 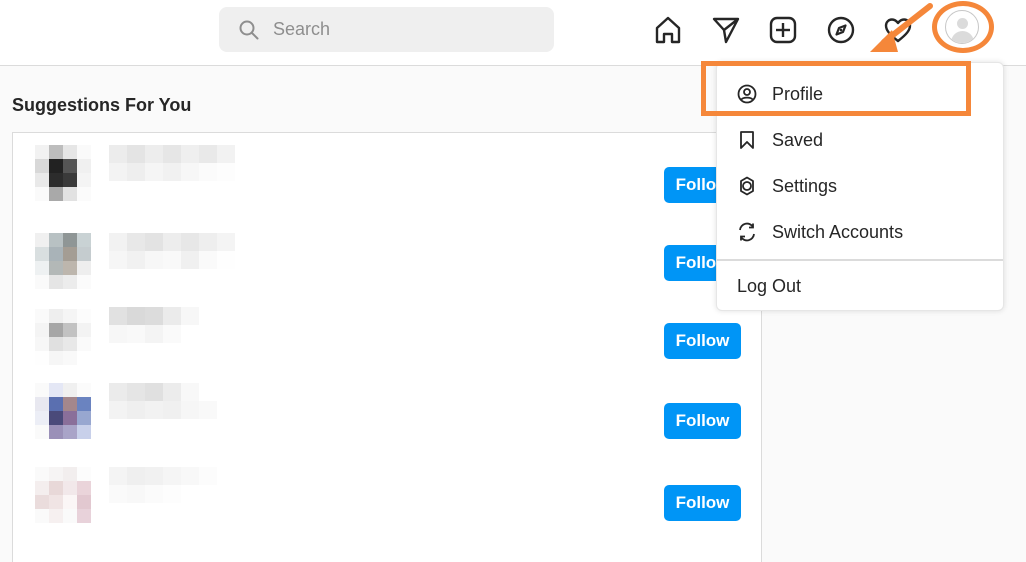 What do you see at coordinates (836, 88) in the screenshot?
I see `annotation-highlight-box` at bounding box center [836, 88].